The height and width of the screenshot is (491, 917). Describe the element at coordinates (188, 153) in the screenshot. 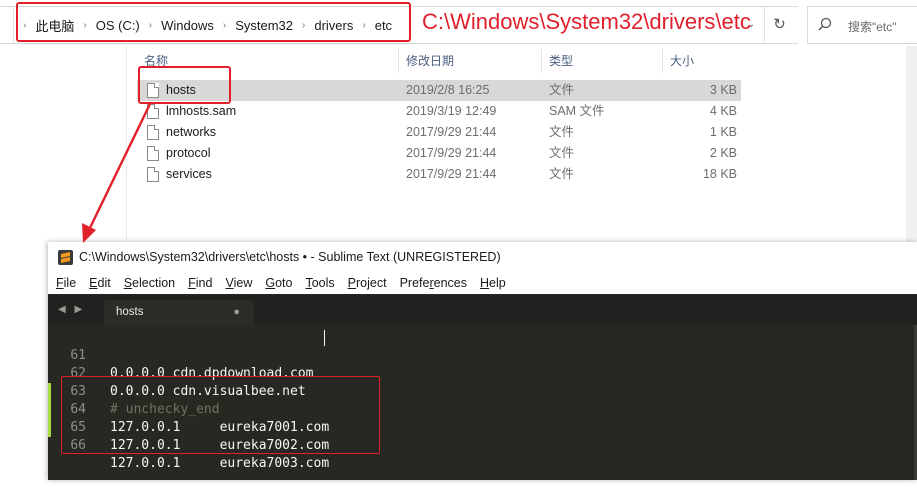

I see `file-name: protocol` at that location.